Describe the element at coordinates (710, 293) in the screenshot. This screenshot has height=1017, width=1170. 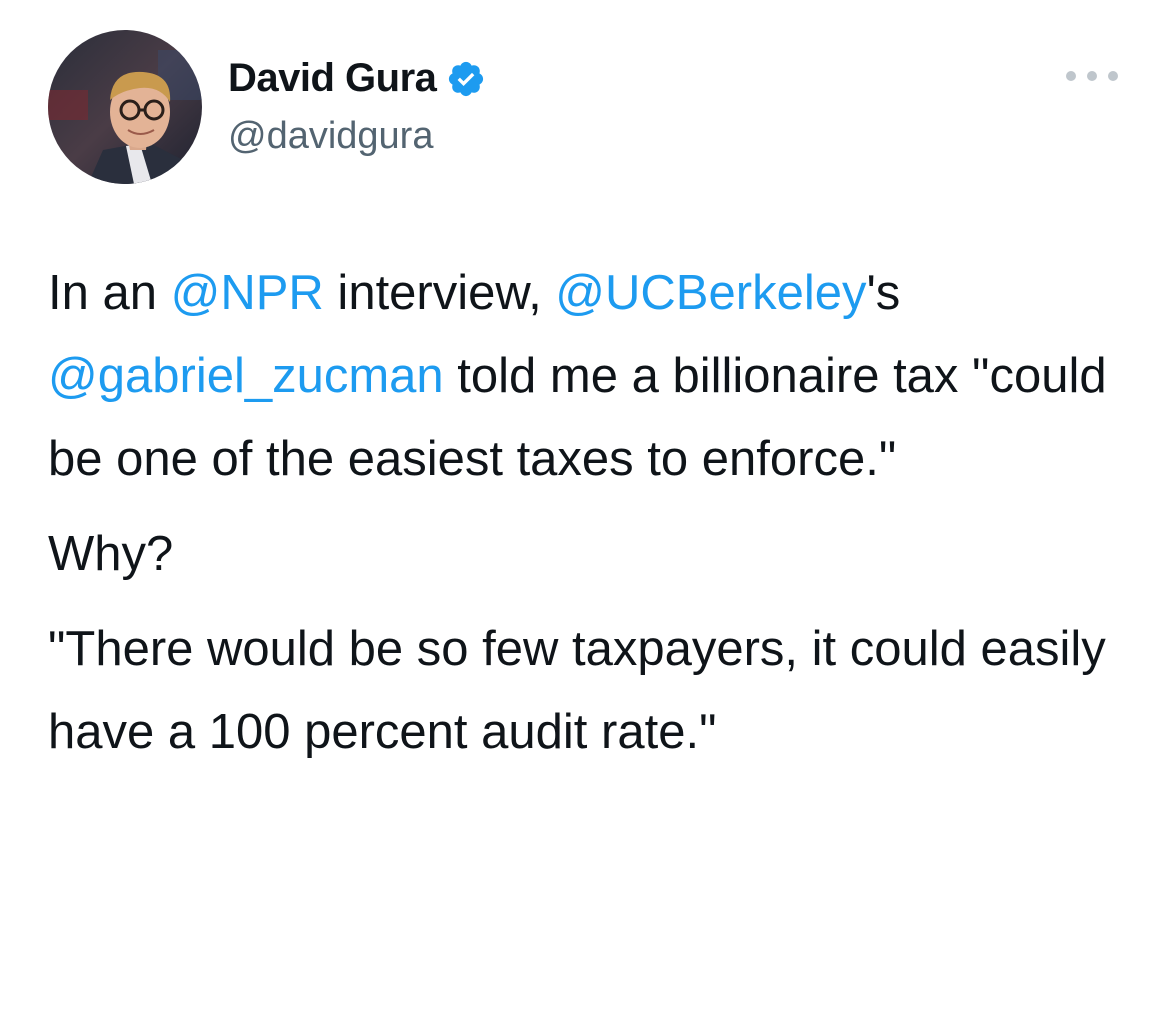
I see `mention-ucberkeley-link: @UCBerkeley` at that location.